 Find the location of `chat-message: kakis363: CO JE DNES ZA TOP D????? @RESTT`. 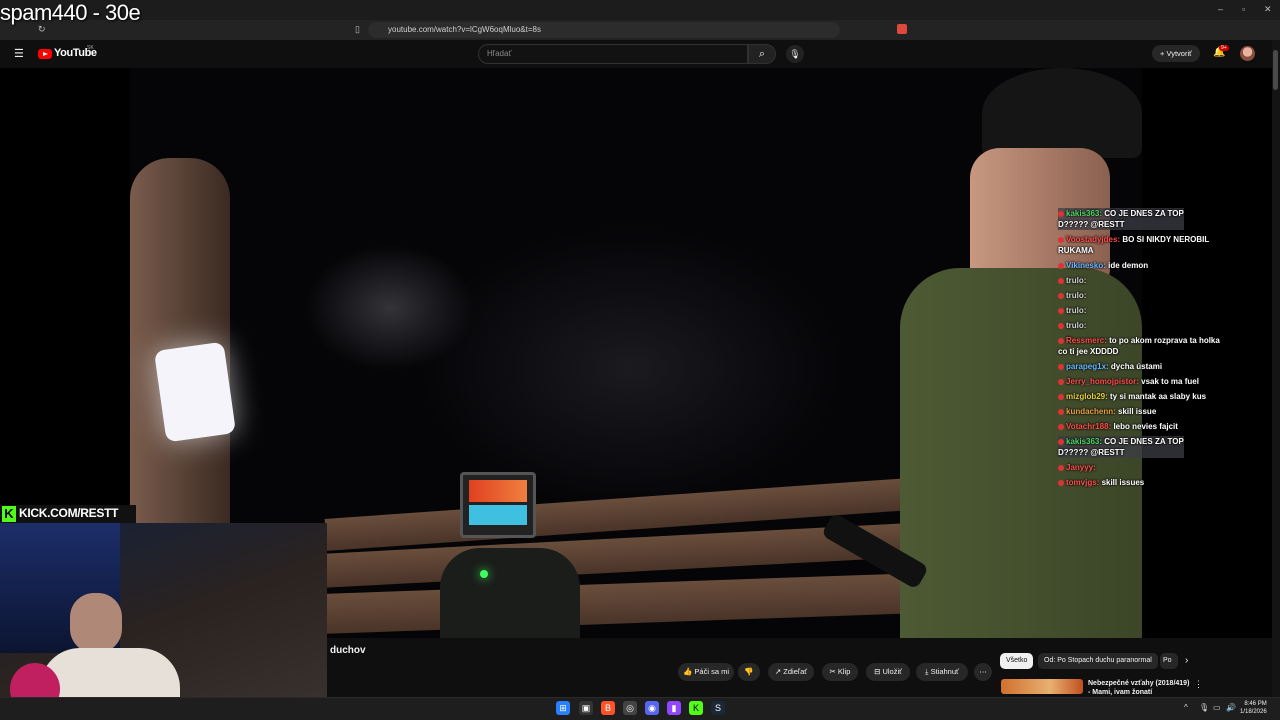

chat-message: kakis363: CO JE DNES ZA TOP D????? @RESTT is located at coordinates (1121, 219).